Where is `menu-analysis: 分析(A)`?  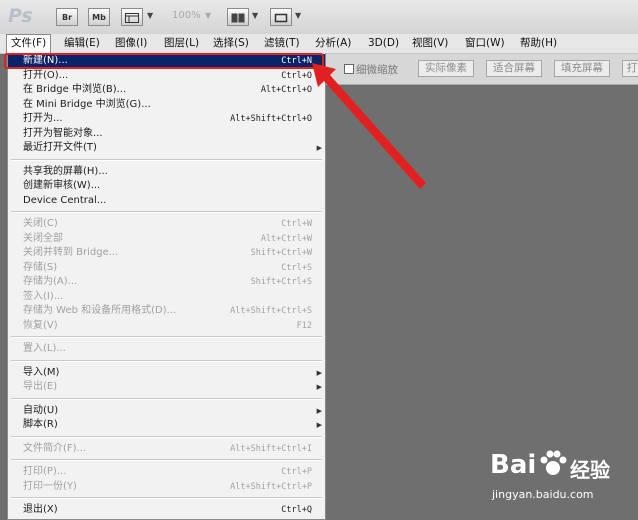 menu-analysis: 分析(A) is located at coordinates (333, 43).